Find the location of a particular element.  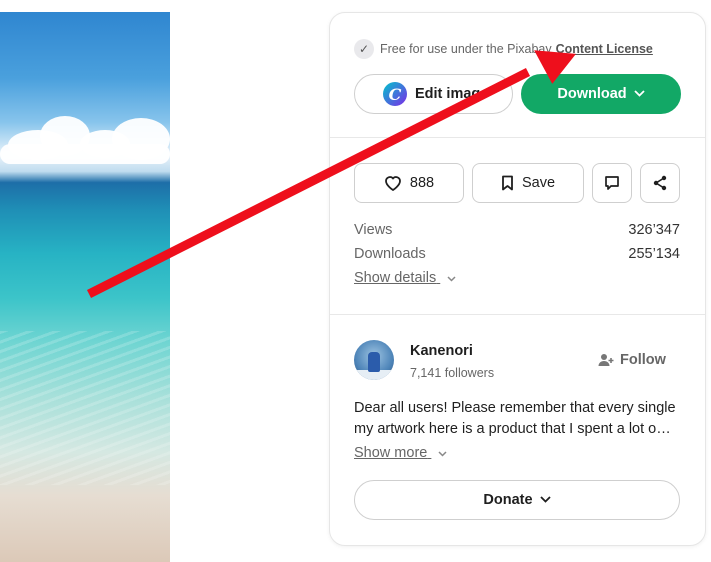

comment-button is located at coordinates (612, 183).